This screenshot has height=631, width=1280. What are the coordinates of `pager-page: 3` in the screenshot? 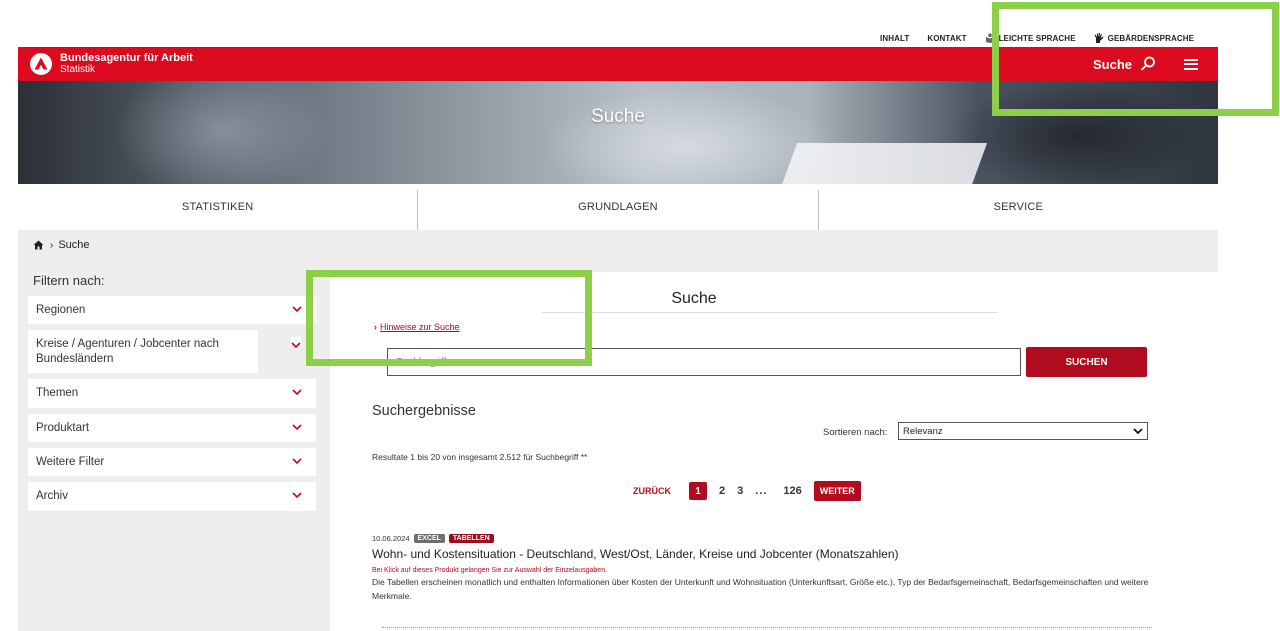 It's located at (740, 491).